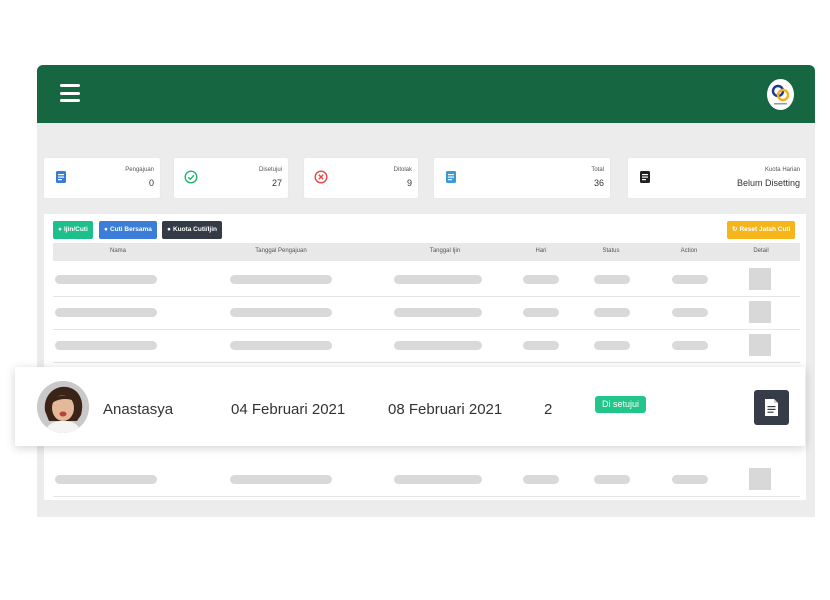 Image resolution: width=830 pixels, height=600 pixels. I want to click on izin-cuti-button: ● Ijin/Cuti, so click(73, 230).